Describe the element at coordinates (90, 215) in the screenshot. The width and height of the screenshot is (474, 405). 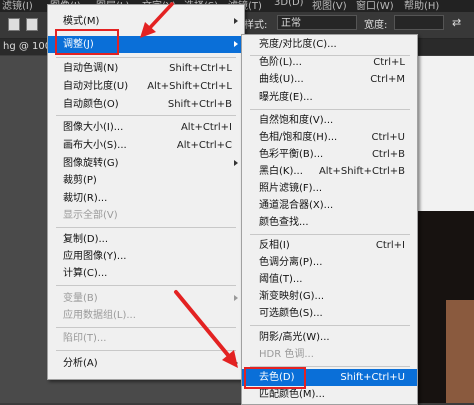
I see `image-menu-item-reveal-all: 显示全部(V)` at that location.